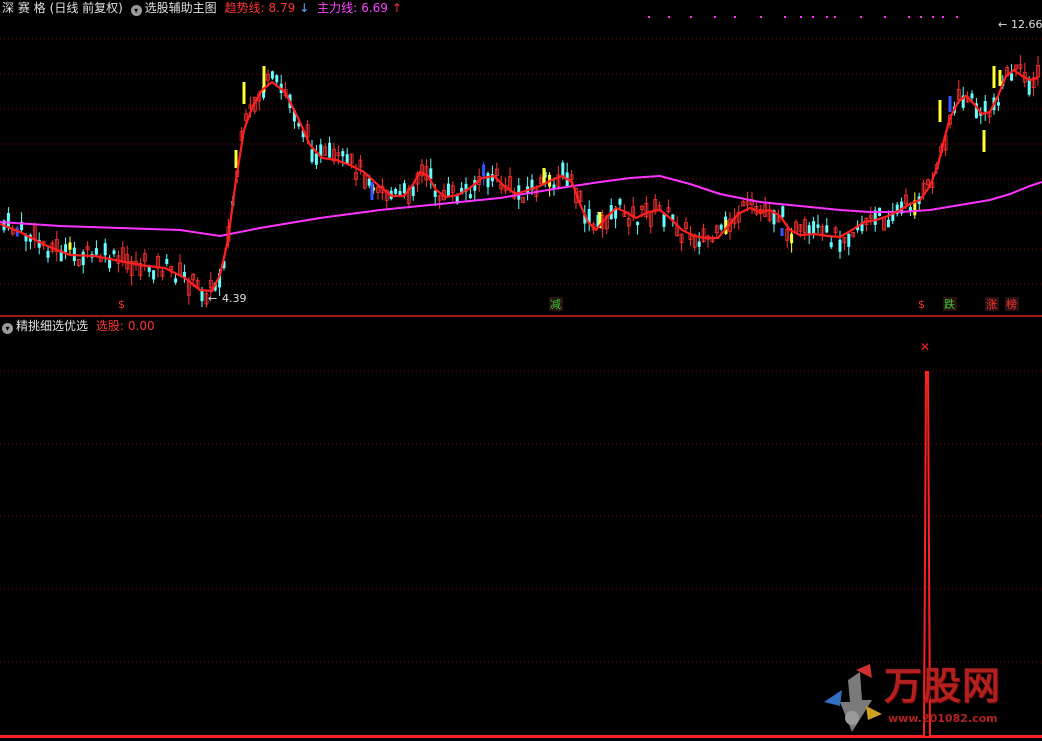 The height and width of the screenshot is (741, 1042). I want to click on period-label: (日线 前复权), so click(86, 8).